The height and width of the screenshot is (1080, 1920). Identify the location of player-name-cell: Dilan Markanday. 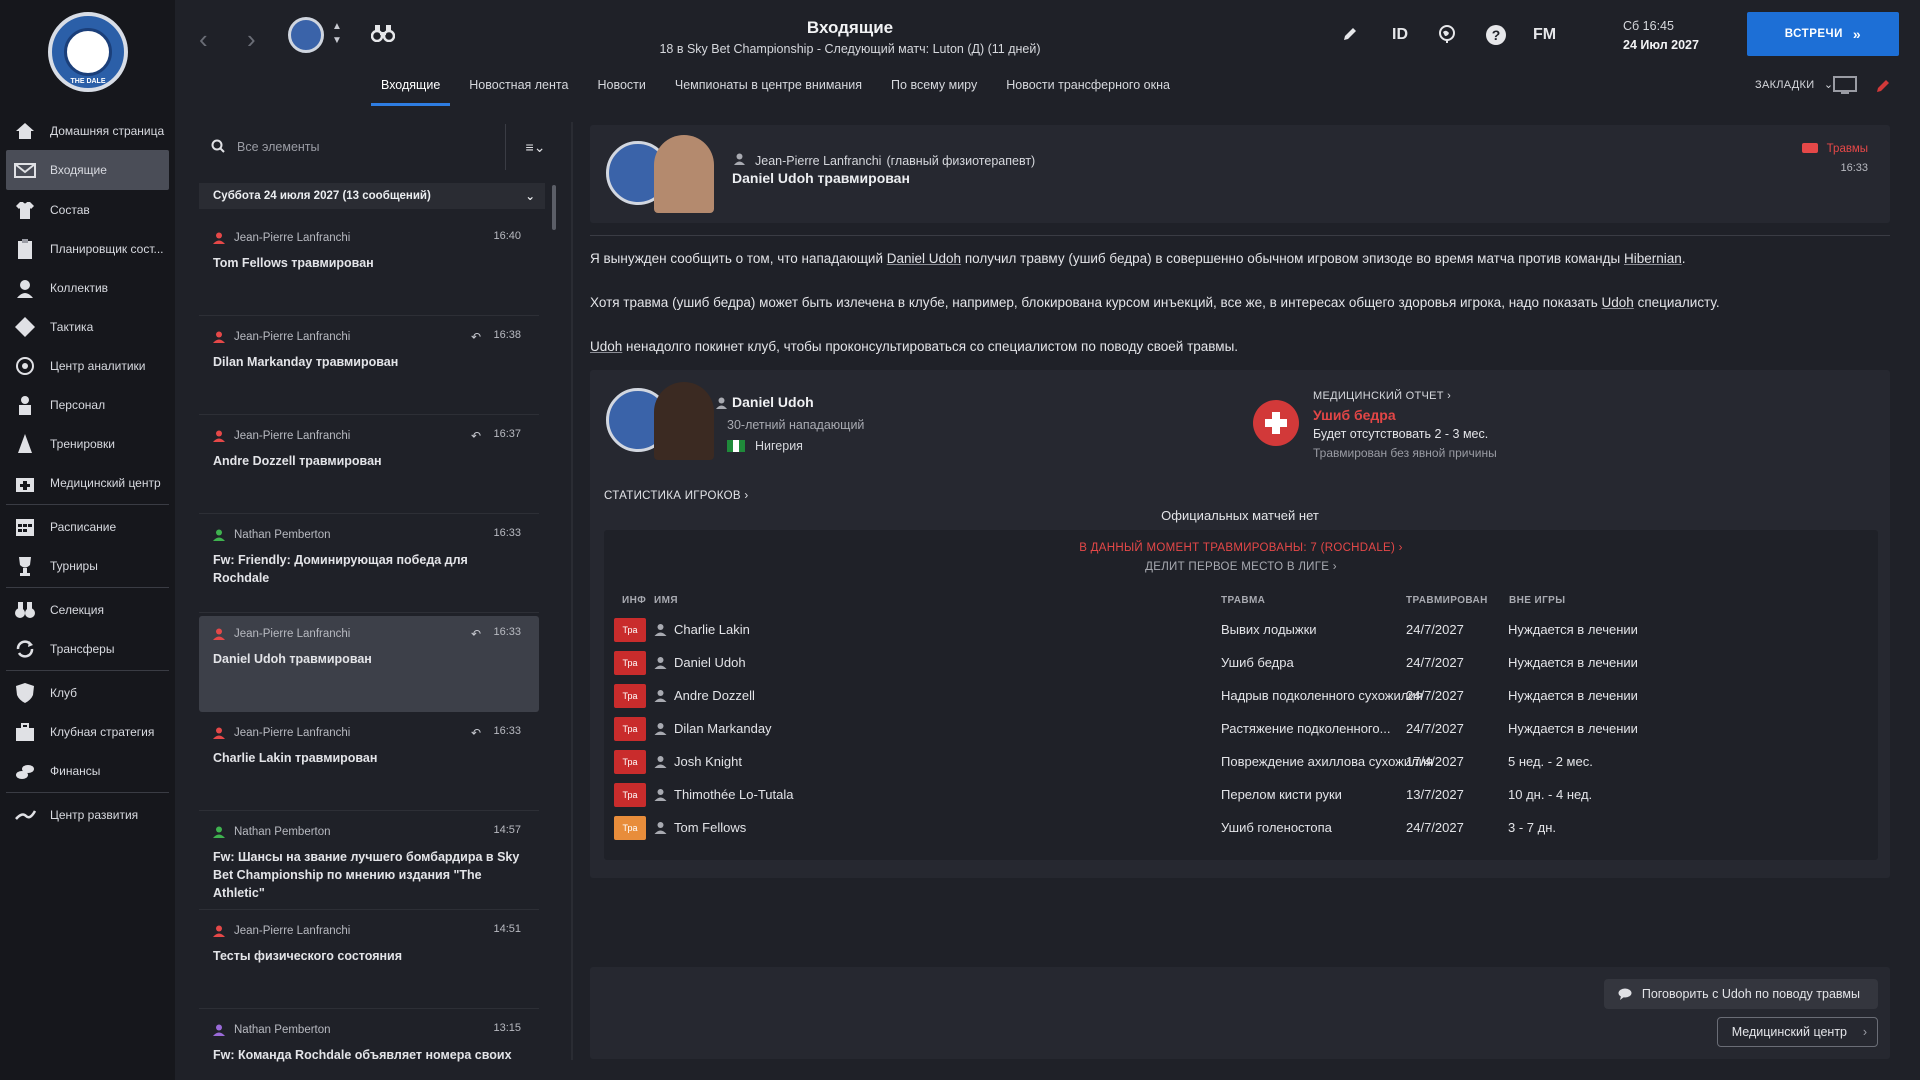
(723, 728).